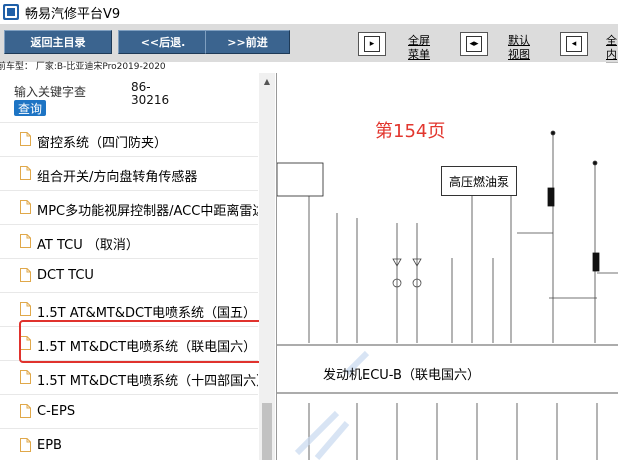 The width and height of the screenshot is (618, 462). I want to click on window-title: 畅易汽修平台V9, so click(73, 14).